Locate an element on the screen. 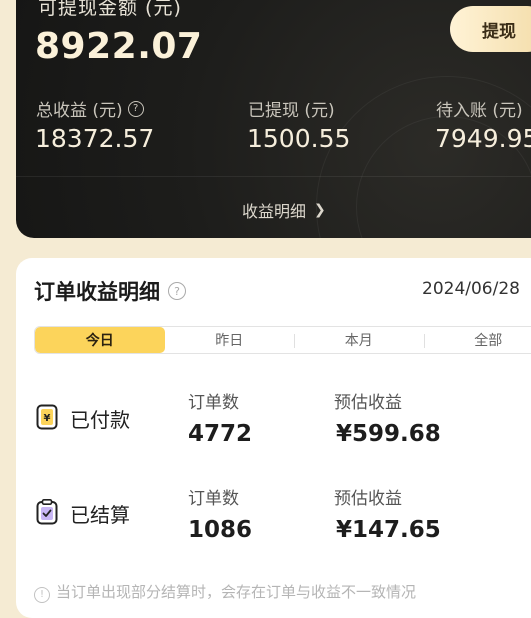 The image size is (531, 618). settled-label: 已结算 is located at coordinates (100, 513).